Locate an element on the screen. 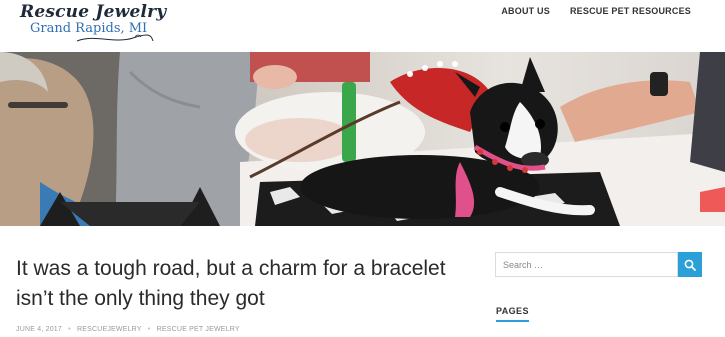 The image size is (725, 337). pages-widget-title: PAGES is located at coordinates (512, 314).